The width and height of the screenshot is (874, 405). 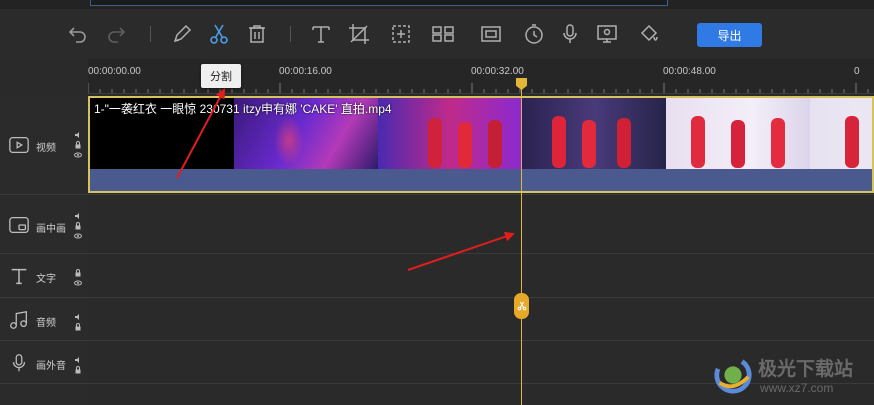 I want to click on text-lane, so click(x=481, y=276).